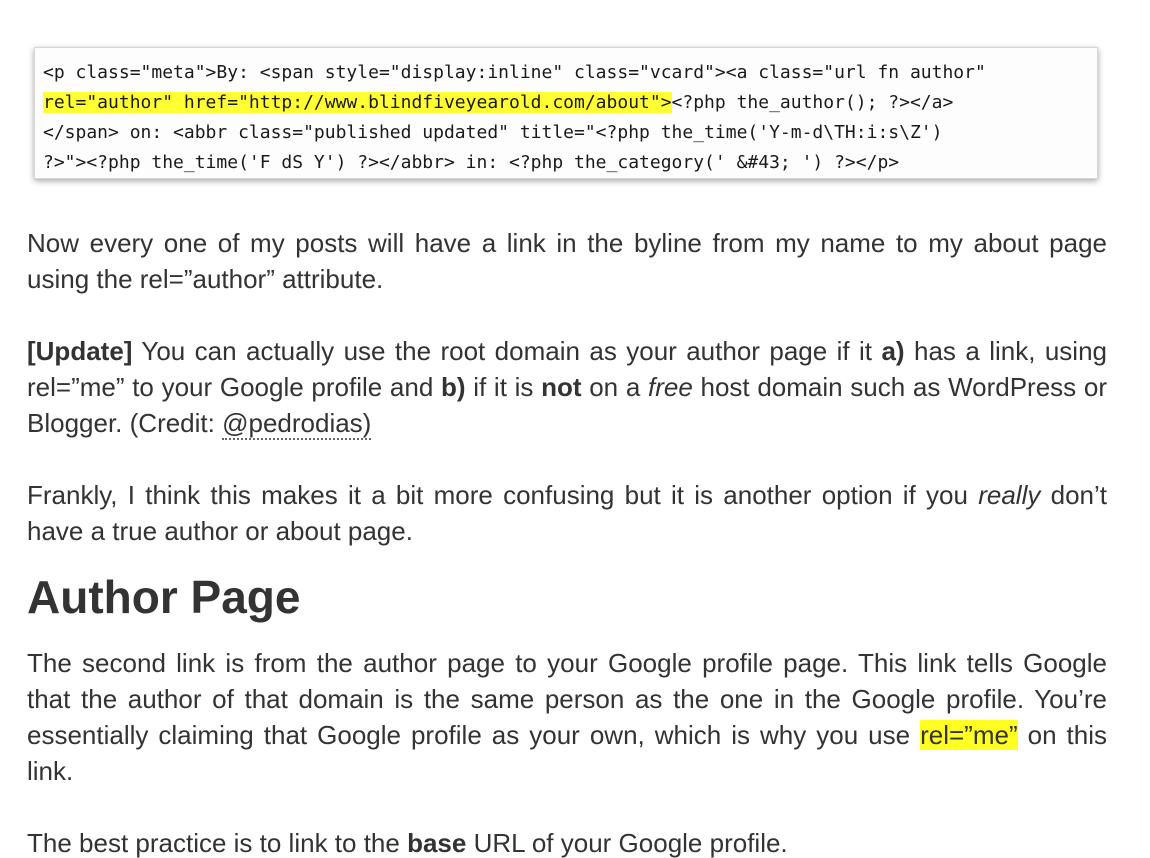 This screenshot has width=1150, height=858. Describe the element at coordinates (893, 351) in the screenshot. I see `list-label-a: a)` at that location.